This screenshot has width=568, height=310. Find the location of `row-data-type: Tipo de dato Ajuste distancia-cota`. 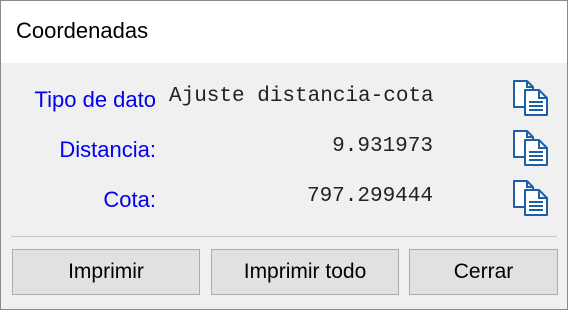

row-data-type: Tipo de dato Ajuste distancia-cota is located at coordinates (284, 97).